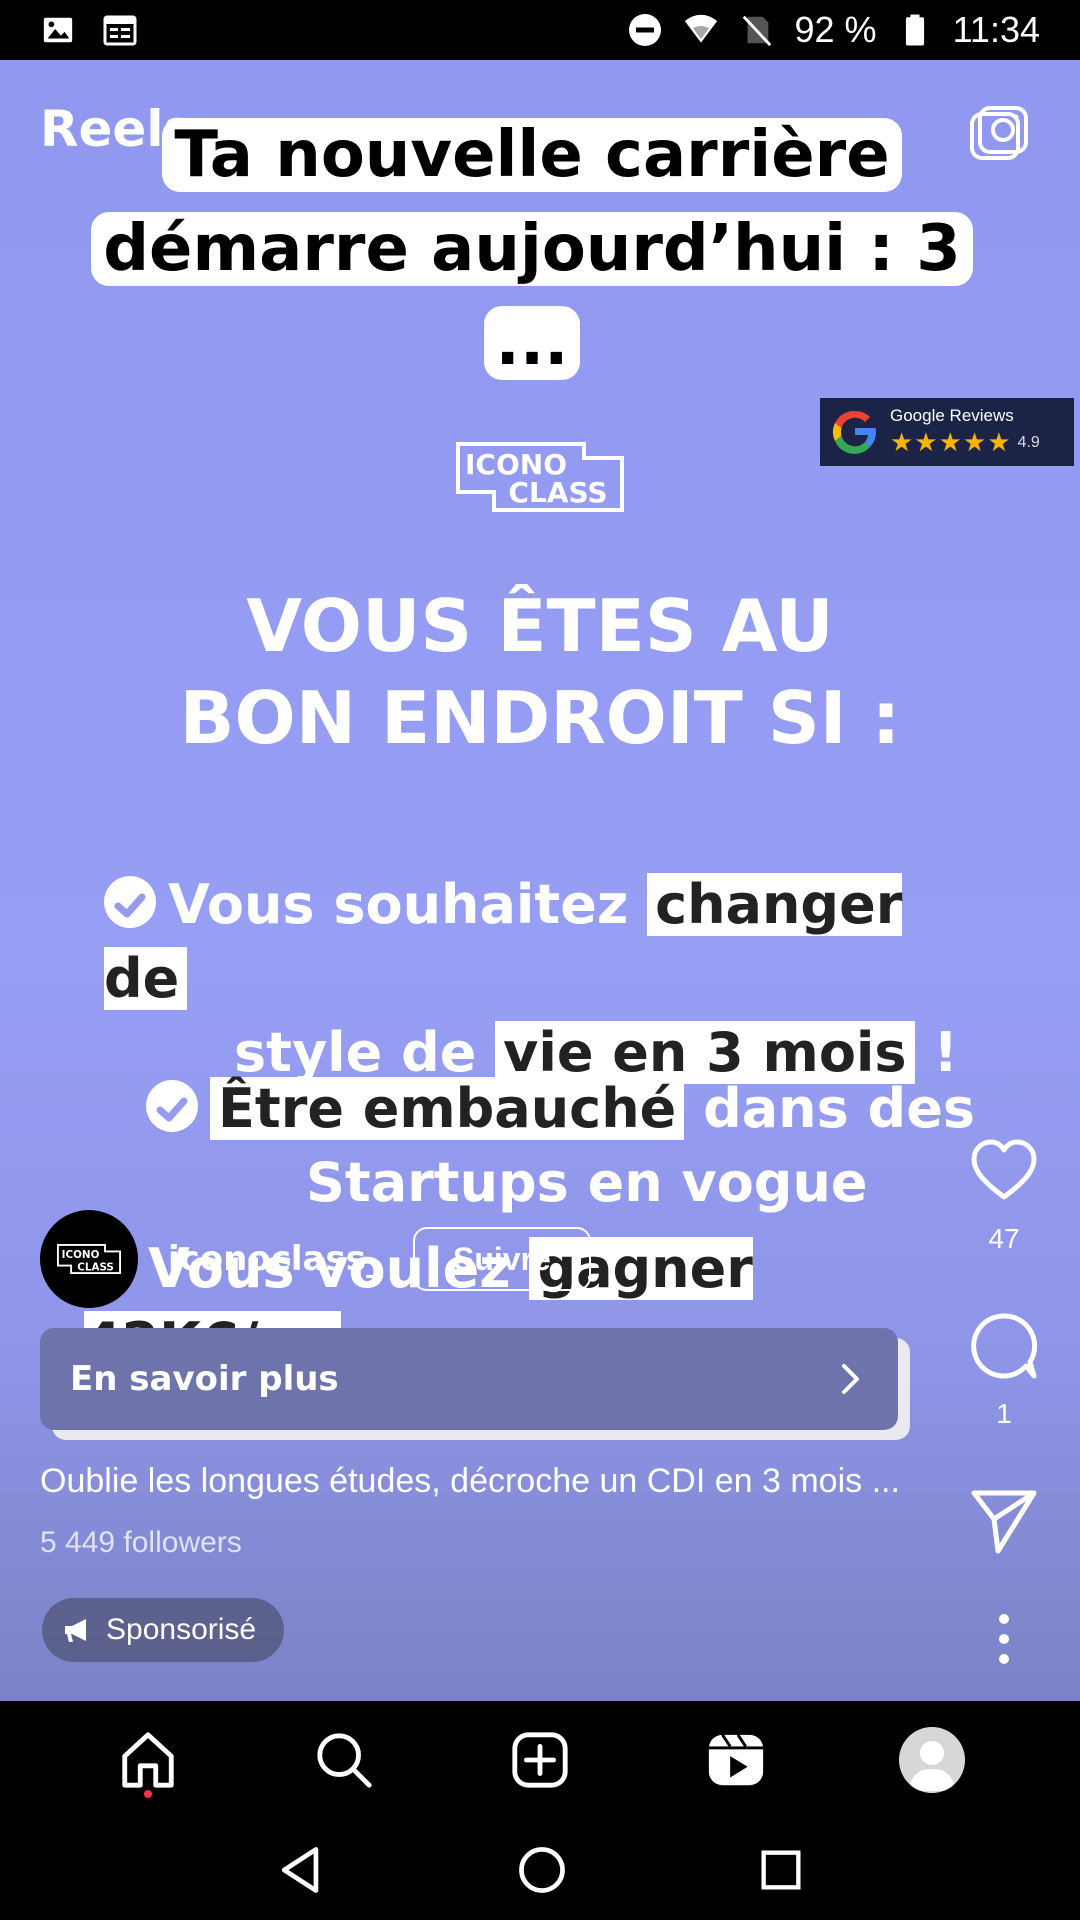  I want to click on share-action, so click(1004, 1521).